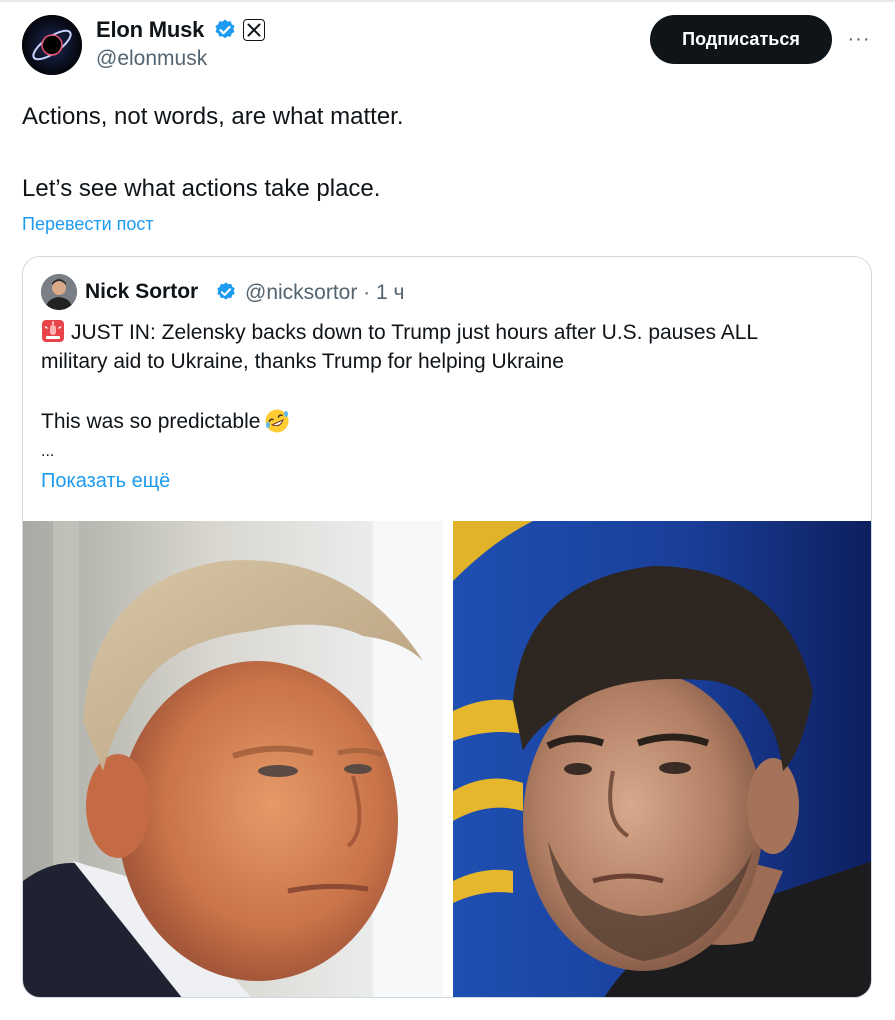 The image size is (895, 1020). What do you see at coordinates (324, 293) in the screenshot?
I see `quoted-handle-and-time: @nicksortor · 1 ч` at bounding box center [324, 293].